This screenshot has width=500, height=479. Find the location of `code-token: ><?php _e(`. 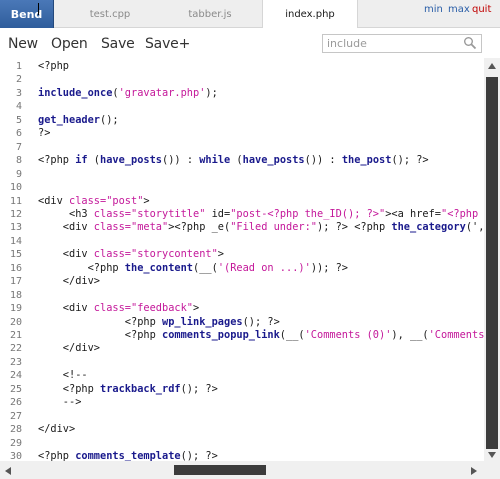

code-token: ><?php _e( is located at coordinates (199, 227).